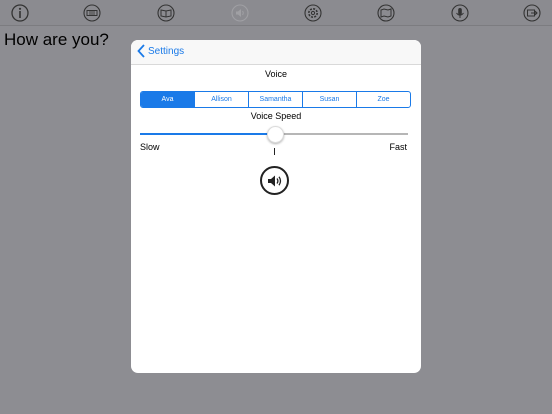 The width and height of the screenshot is (552, 414). I want to click on slider-thumb, so click(275, 134).